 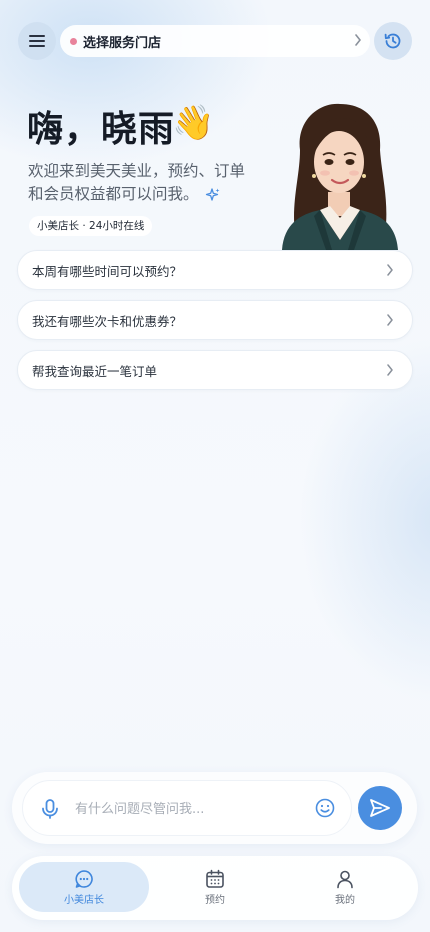 I want to click on top-bar: 选择服务门店, so click(x=215, y=41).